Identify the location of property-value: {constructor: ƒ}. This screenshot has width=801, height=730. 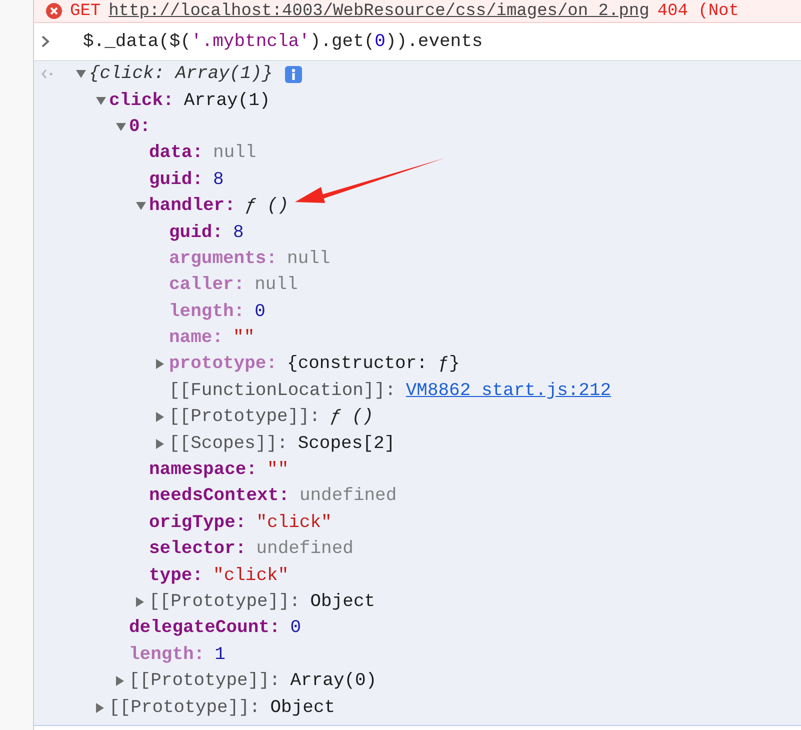
(373, 364).